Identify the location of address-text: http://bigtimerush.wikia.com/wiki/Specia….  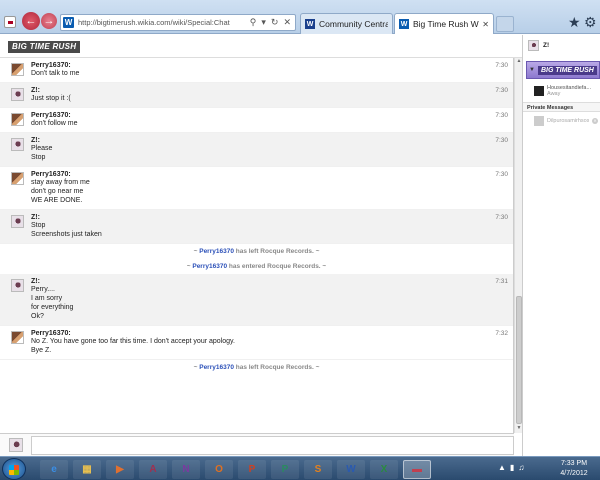
(164, 22).